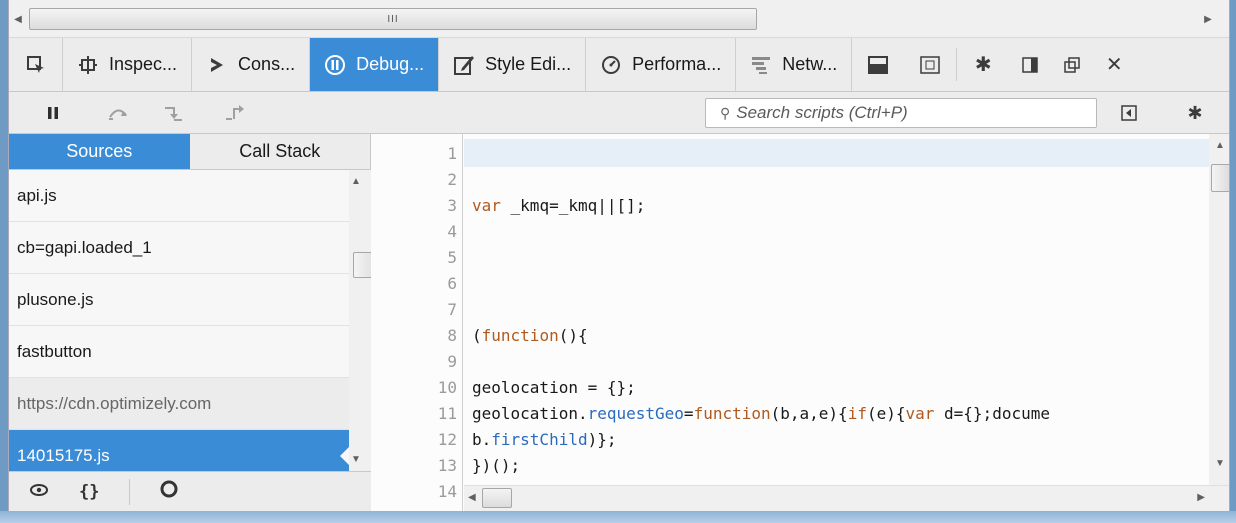  What do you see at coordinates (906, 113) in the screenshot?
I see `search-input` at bounding box center [906, 113].